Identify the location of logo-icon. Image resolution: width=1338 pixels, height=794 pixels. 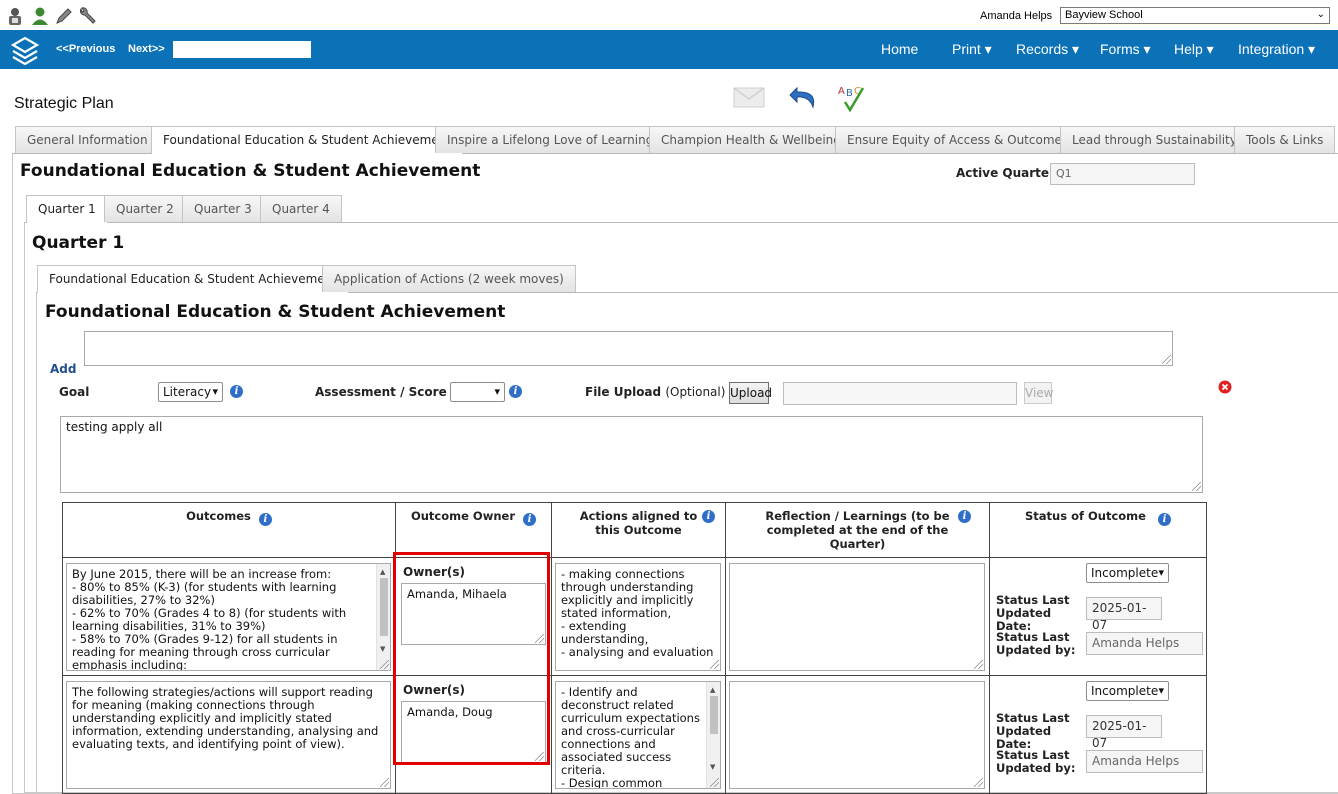
(25, 50).